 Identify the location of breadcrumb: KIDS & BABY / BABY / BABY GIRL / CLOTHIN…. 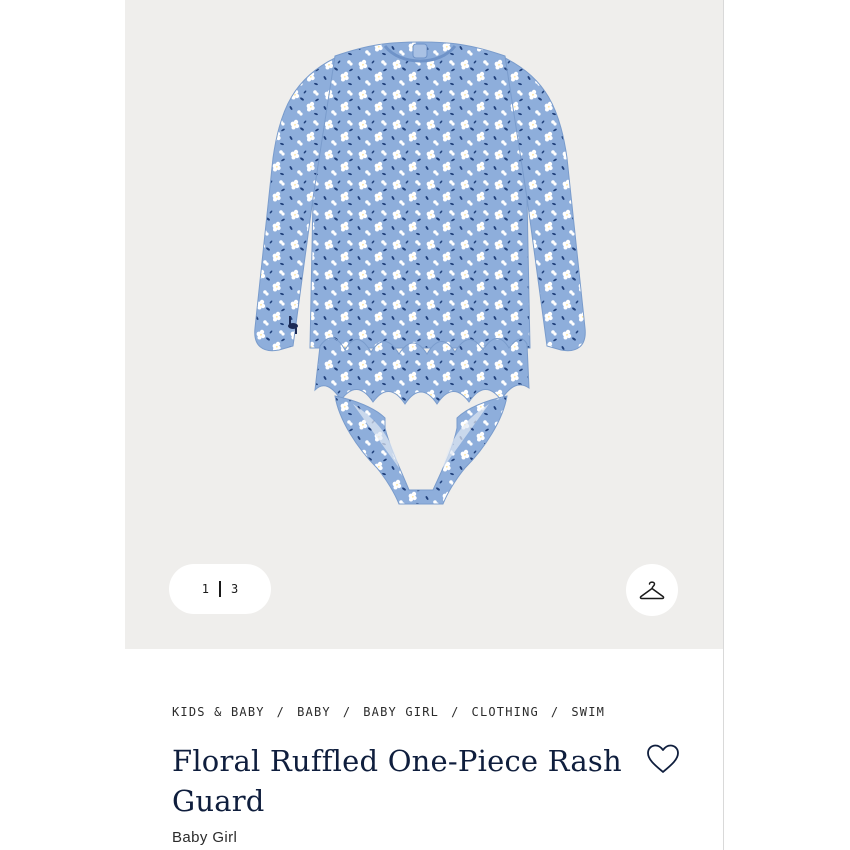
(388, 712).